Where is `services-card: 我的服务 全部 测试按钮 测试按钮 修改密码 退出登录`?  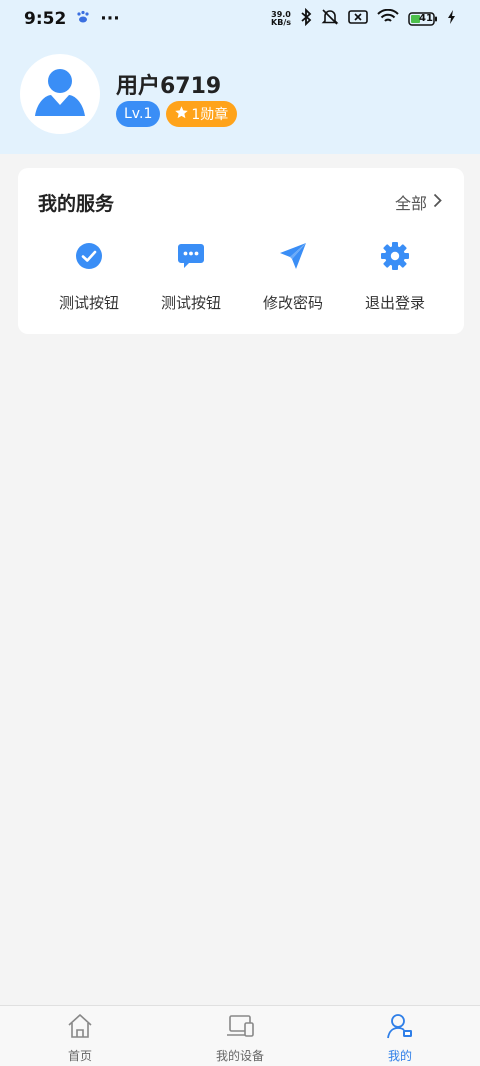 services-card: 我的服务 全部 测试按钮 测试按钮 修改密码 退出登录 is located at coordinates (241, 251).